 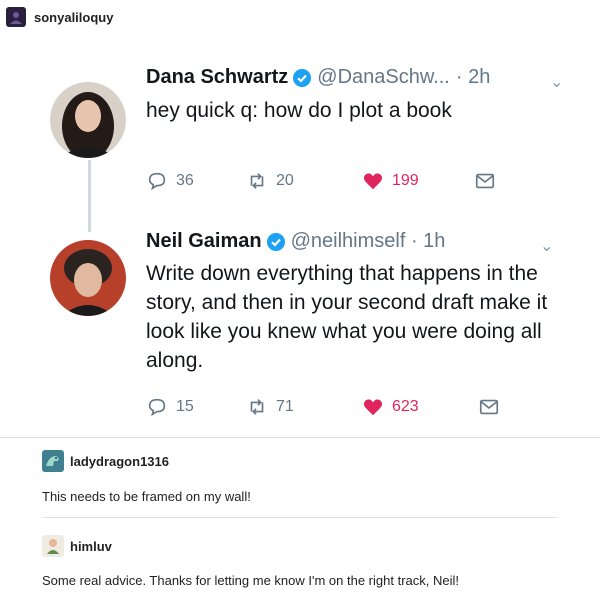 I want to click on like-count: 623, so click(x=405, y=406).